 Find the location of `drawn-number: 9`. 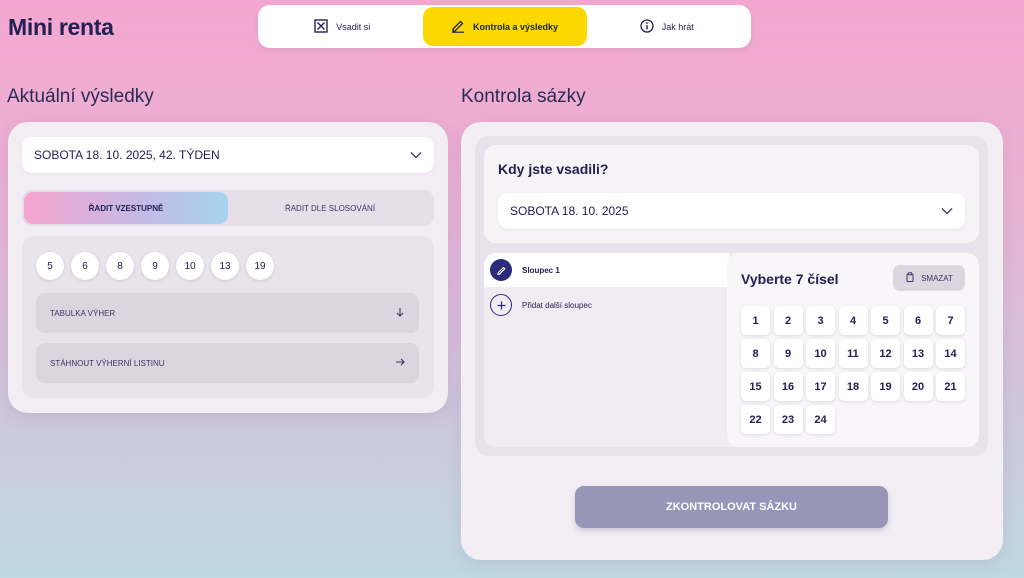

drawn-number: 9 is located at coordinates (155, 266).